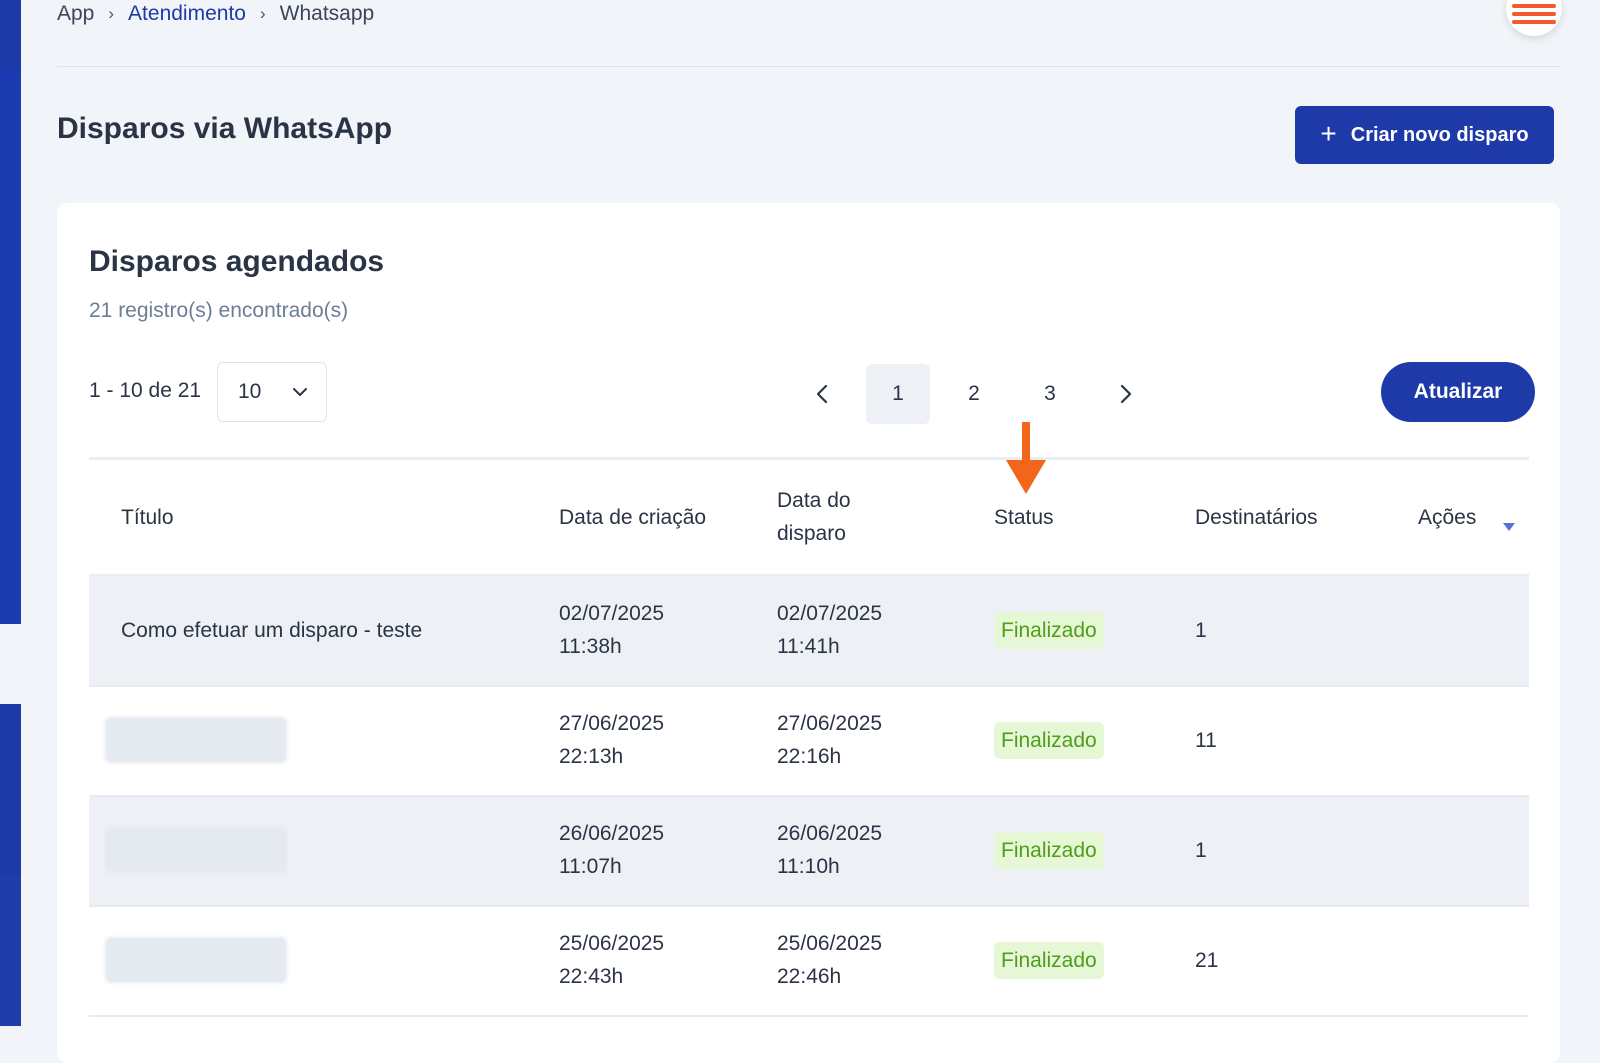 This screenshot has width=1600, height=1063. Describe the element at coordinates (590, 866) in the screenshot. I see `created-time: 11:07h` at that location.